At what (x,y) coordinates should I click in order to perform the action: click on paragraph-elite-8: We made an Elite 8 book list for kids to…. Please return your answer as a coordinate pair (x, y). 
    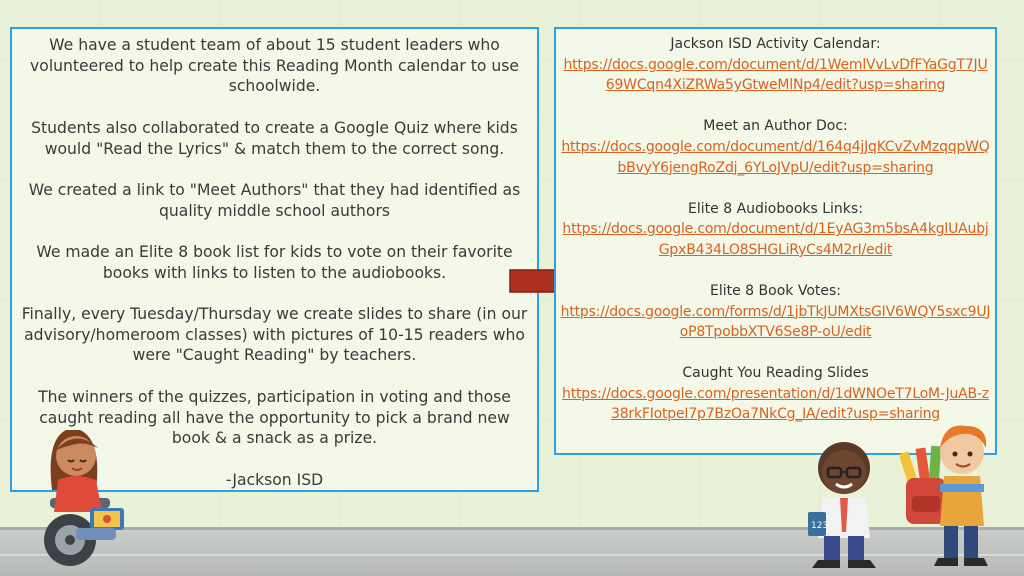
    Looking at the image, I should click on (274, 262).